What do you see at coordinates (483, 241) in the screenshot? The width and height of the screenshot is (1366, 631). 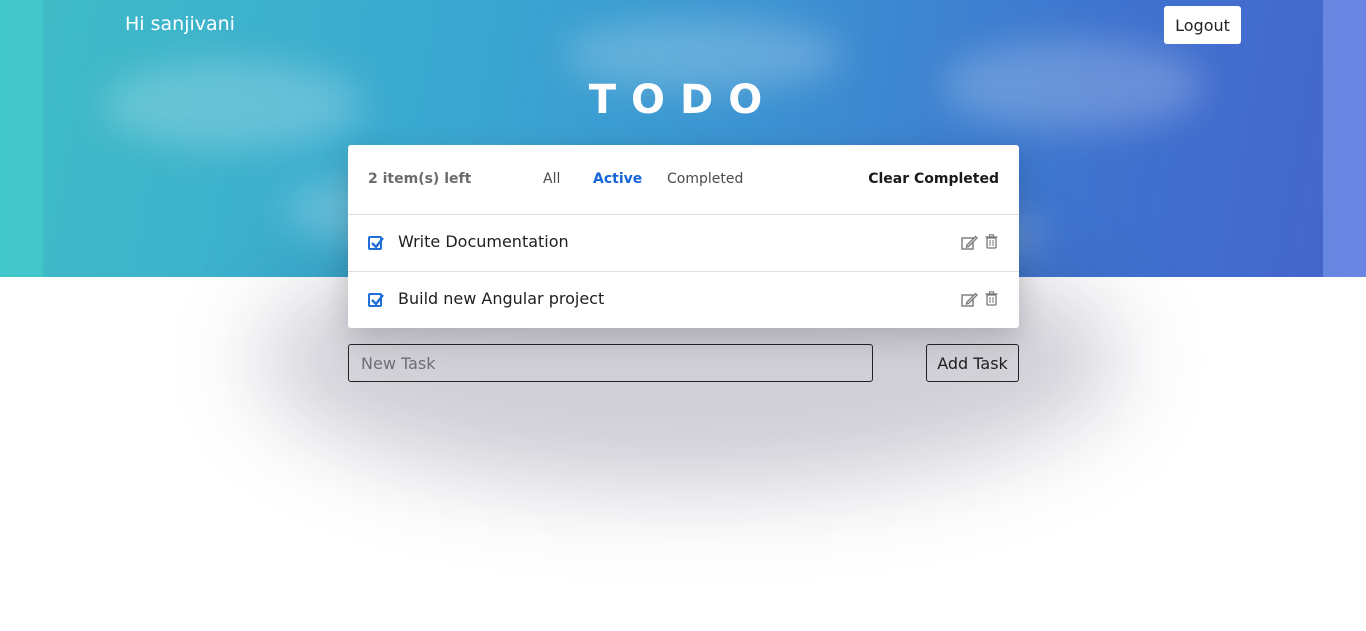 I see `task-text: Write Documentation` at bounding box center [483, 241].